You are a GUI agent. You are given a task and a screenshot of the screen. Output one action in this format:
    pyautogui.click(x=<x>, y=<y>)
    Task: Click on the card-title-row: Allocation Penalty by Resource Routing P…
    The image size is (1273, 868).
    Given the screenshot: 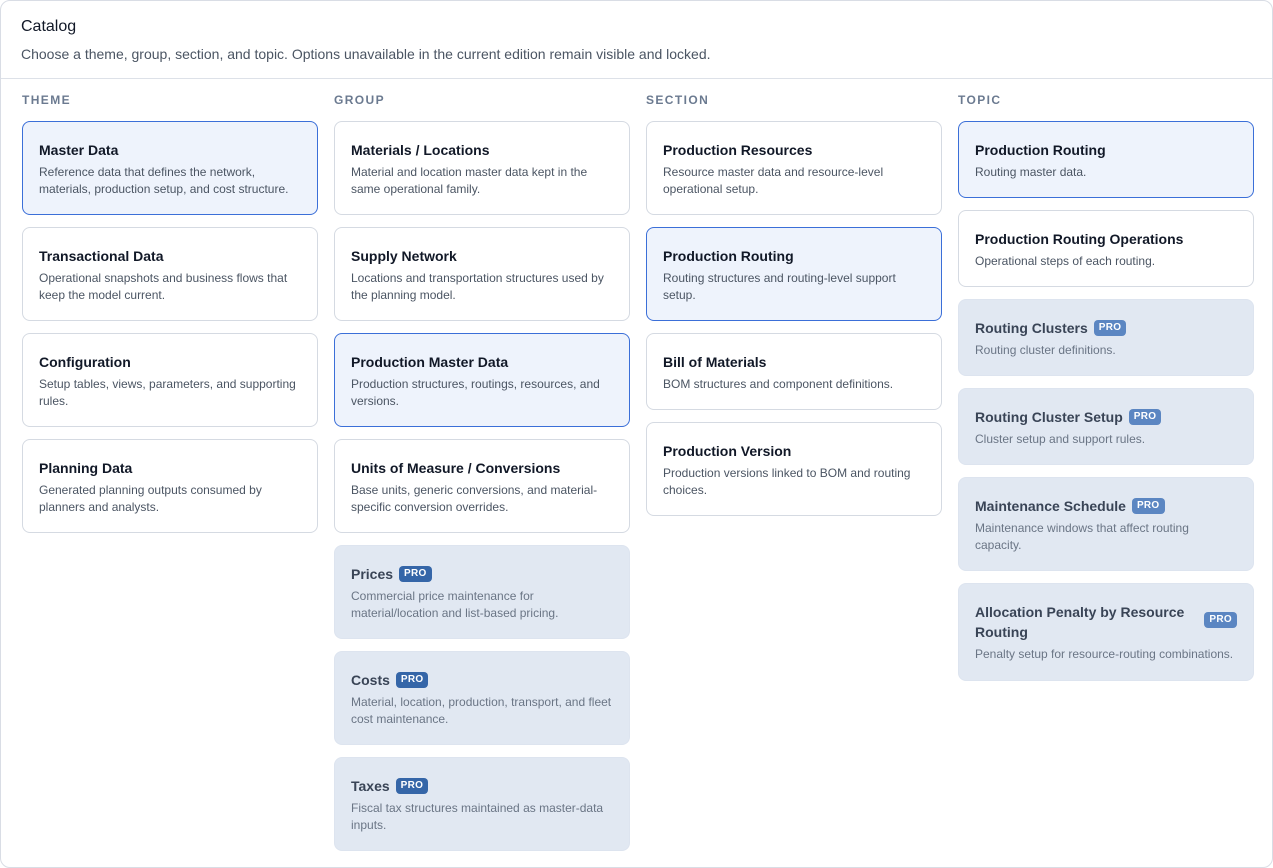 What is the action you would take?
    pyautogui.click(x=1106, y=622)
    